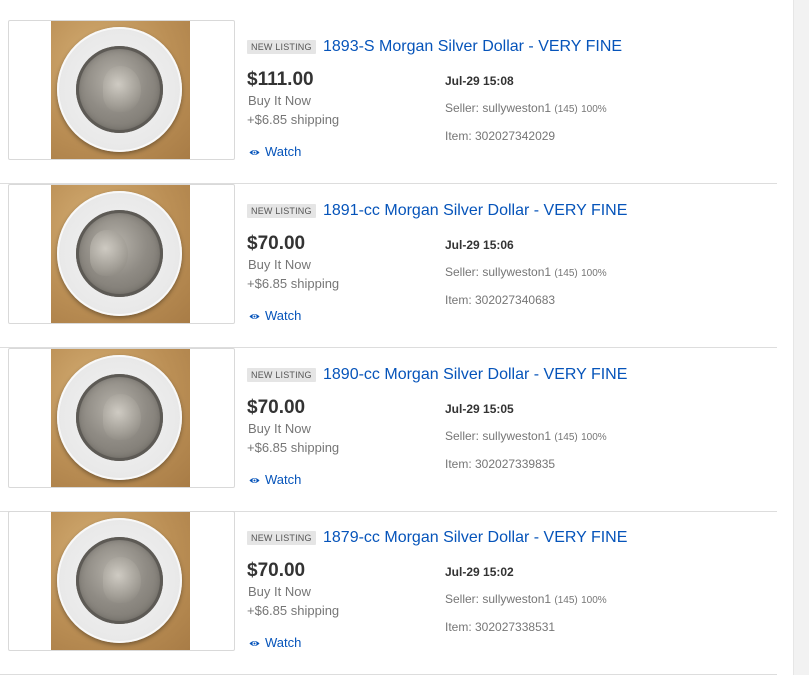 This screenshot has height=675, width=809. I want to click on item-number: Item: 302027342029, so click(500, 136).